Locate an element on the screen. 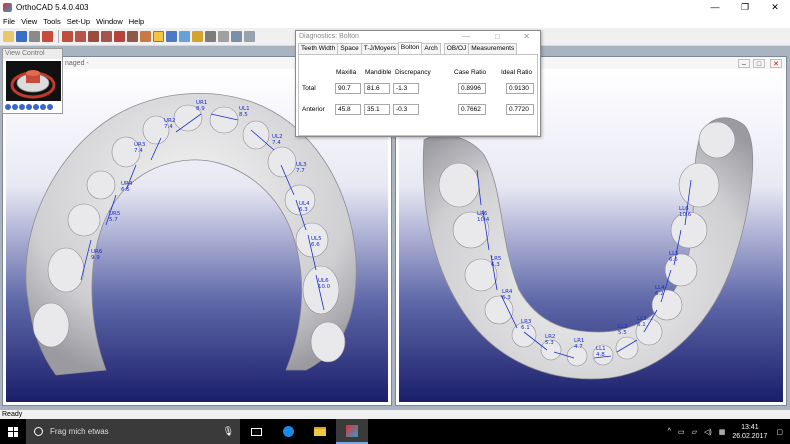 Image resolution: width=790 pixels, height=444 pixels. total-ideal-ratio: 0.9130 is located at coordinates (520, 88).